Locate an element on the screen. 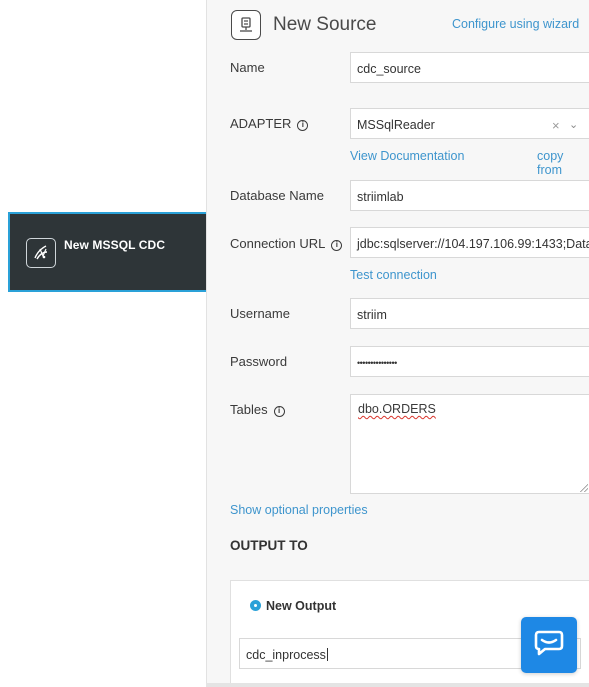  tables-textarea: dbo.ORDERS is located at coordinates (469, 444).